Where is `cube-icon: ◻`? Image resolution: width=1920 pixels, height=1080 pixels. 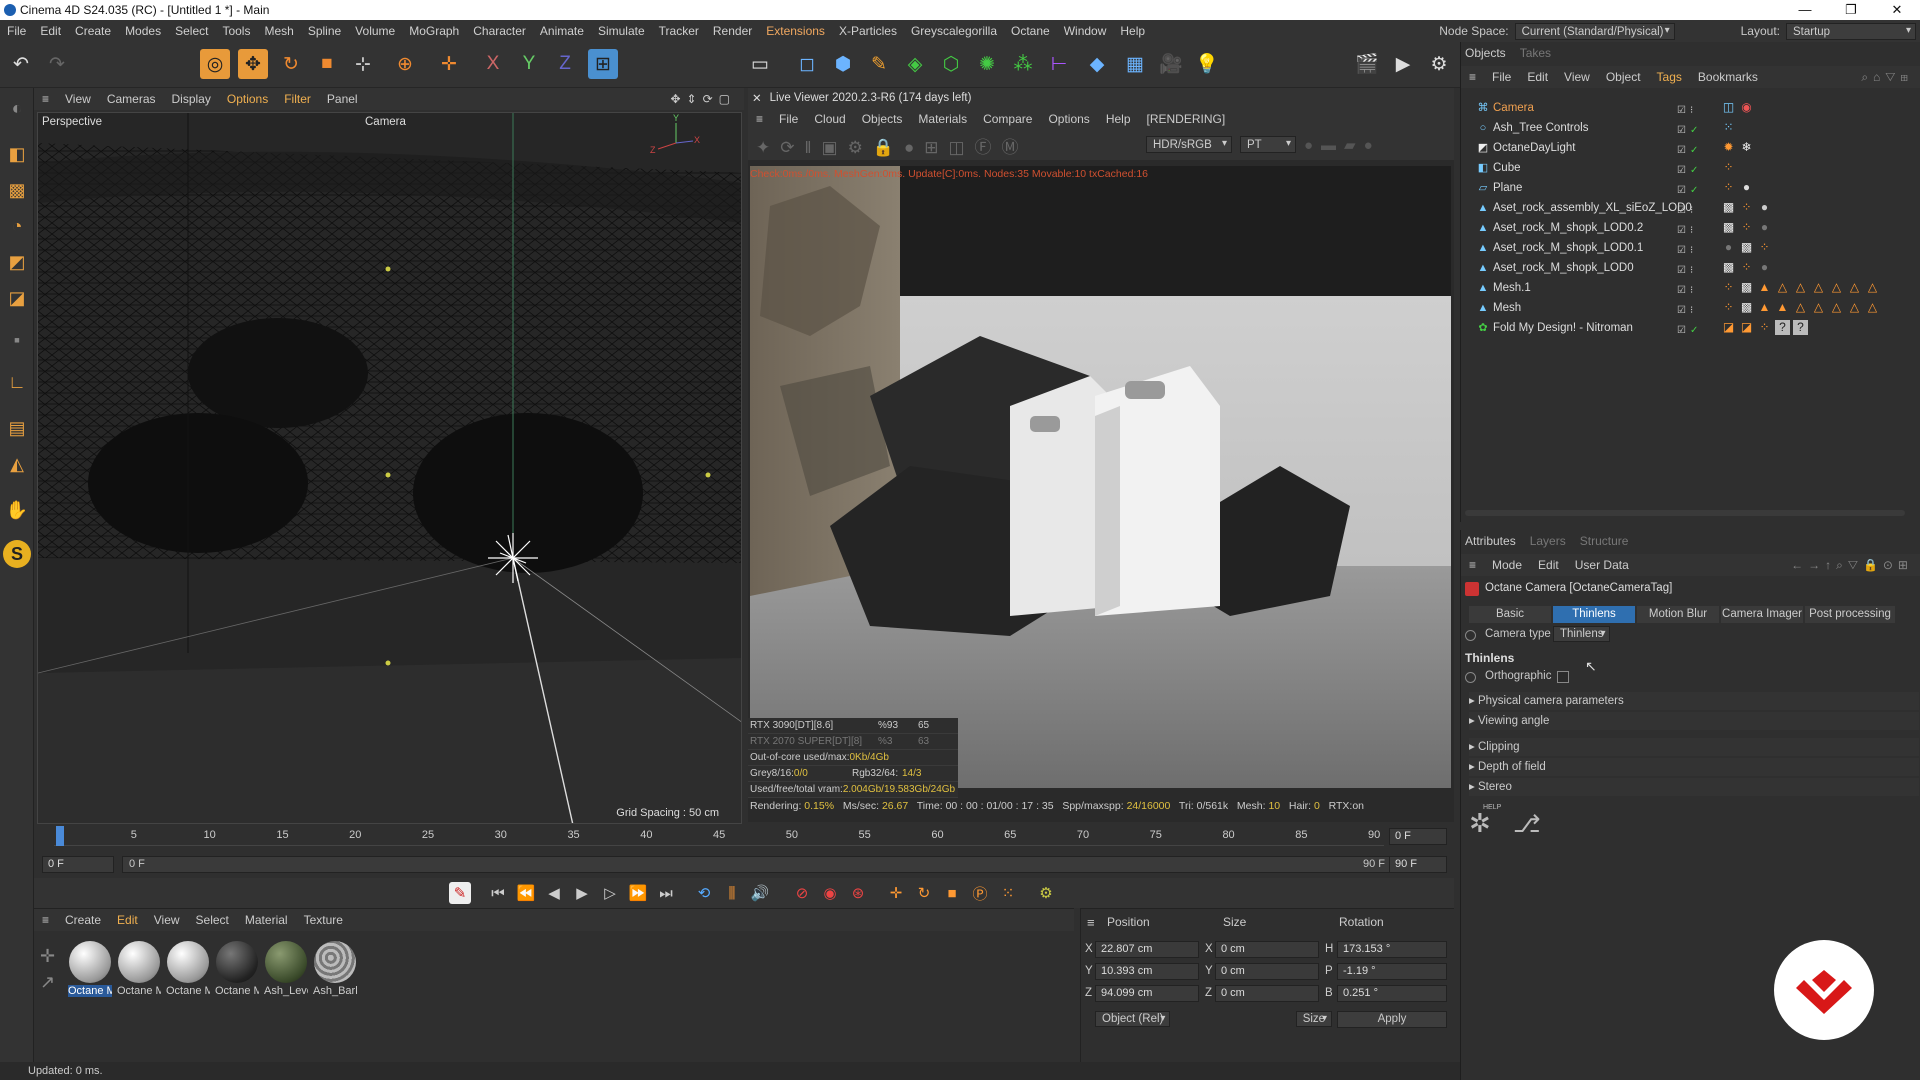
cube-icon: ◻ is located at coordinates (807, 64).